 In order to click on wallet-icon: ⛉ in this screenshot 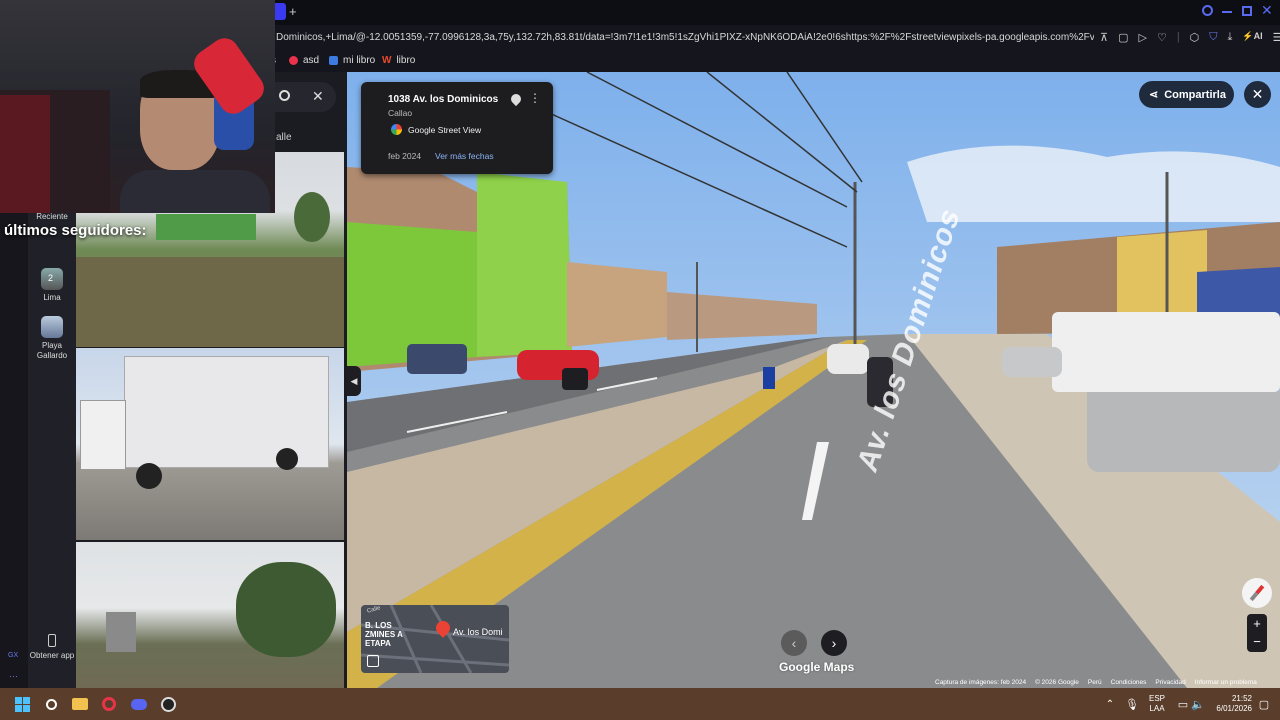, I will do `click(1213, 37)`.